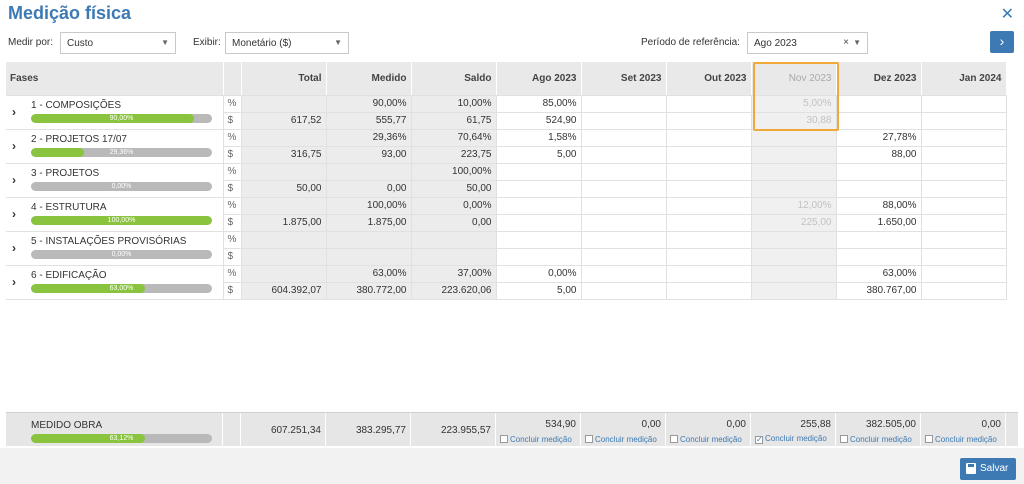  Describe the element at coordinates (846, 42) in the screenshot. I see `clear-icon: ×` at that location.